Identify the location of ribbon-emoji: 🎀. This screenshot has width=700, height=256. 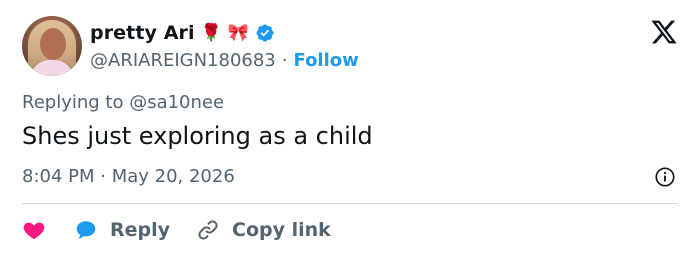
(238, 32).